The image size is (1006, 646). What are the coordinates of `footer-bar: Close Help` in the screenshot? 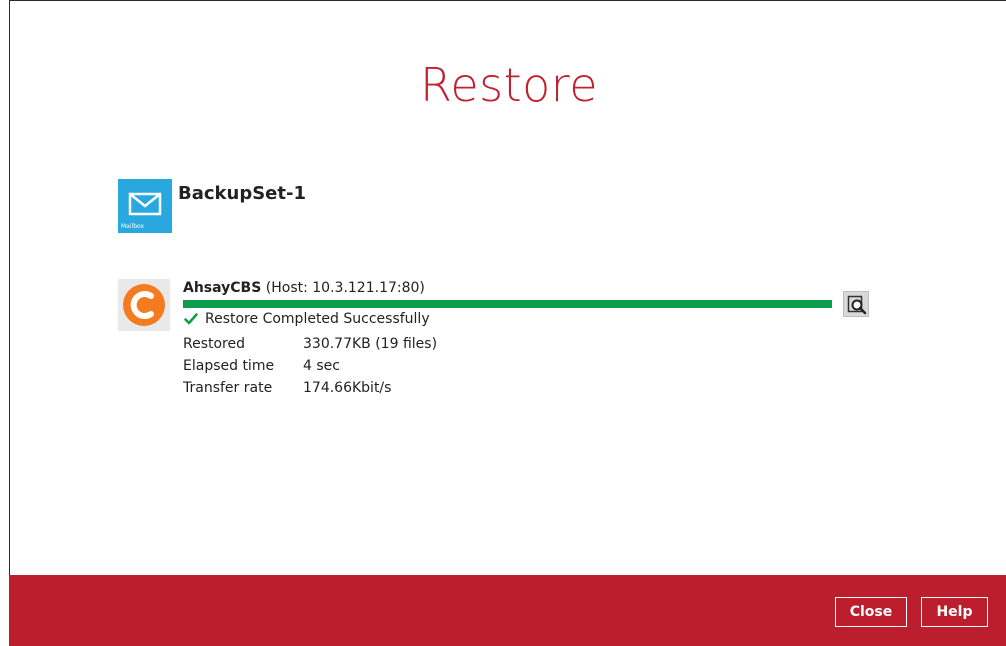 It's located at (507, 610).